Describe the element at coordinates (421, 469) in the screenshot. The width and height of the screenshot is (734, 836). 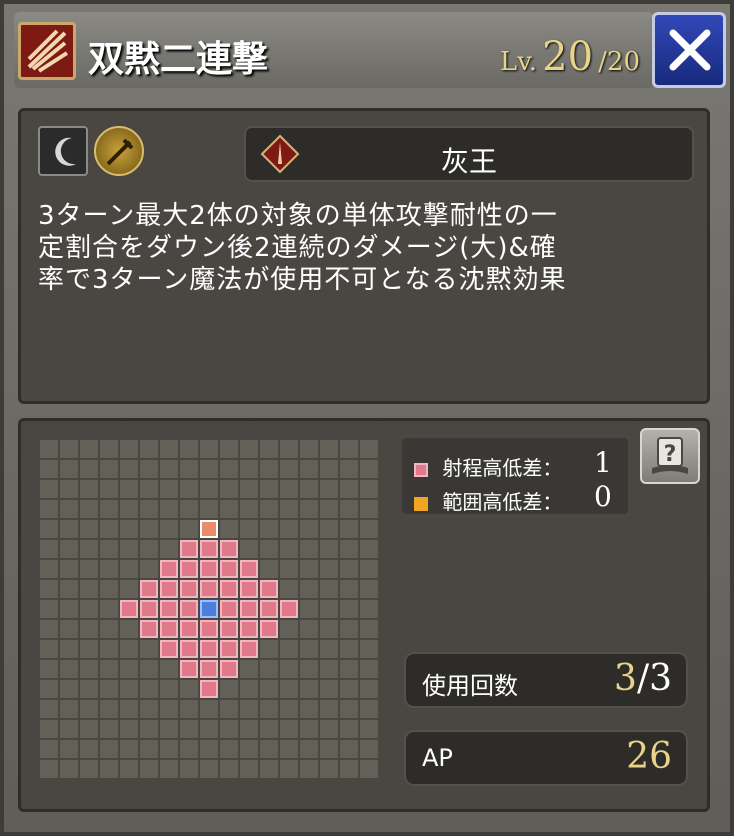
I see `range-swatch` at that location.